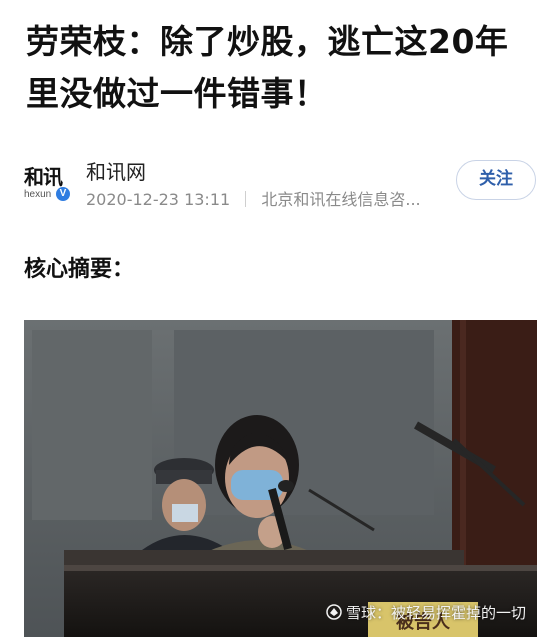  I want to click on publish-datetime: 2020-12-23 13:11, so click(158, 199).